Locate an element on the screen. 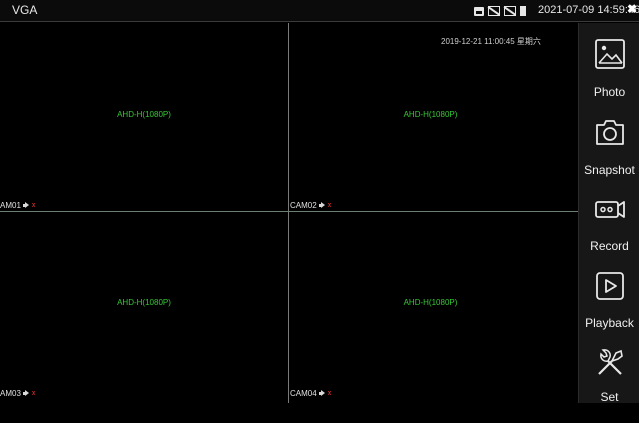 This screenshot has height=423, width=639. image-icon is located at coordinates (479, 11).